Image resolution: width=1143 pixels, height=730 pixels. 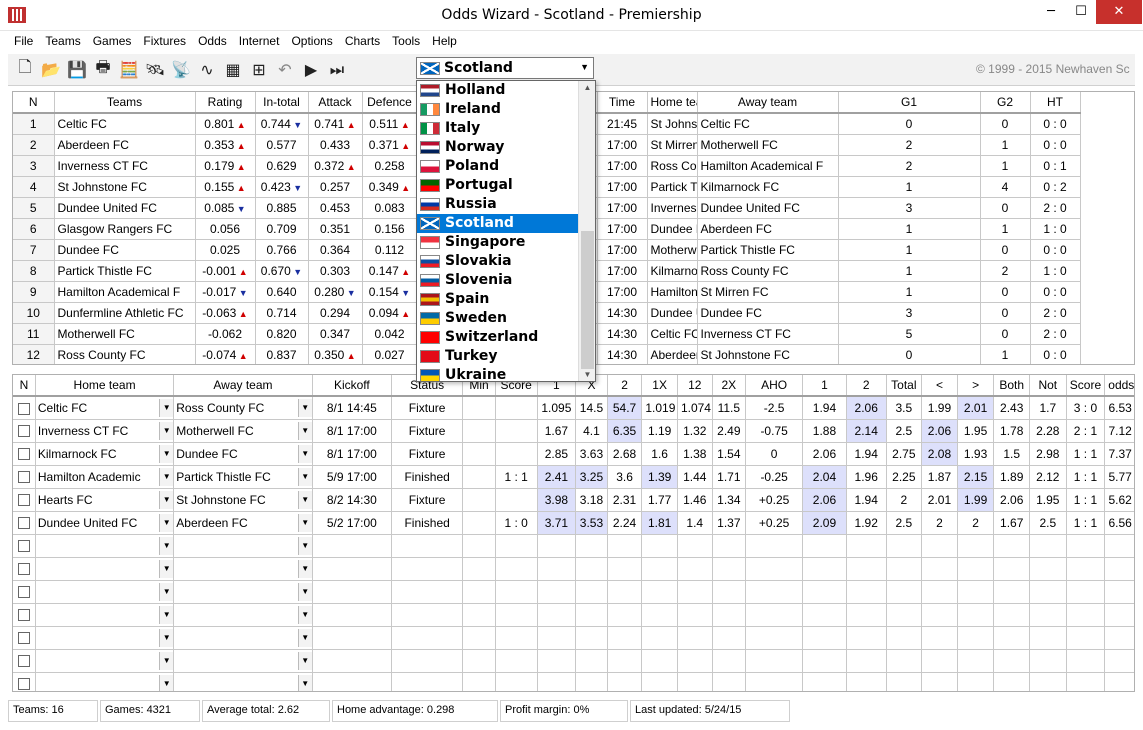 What do you see at coordinates (1005, 166) in the screenshot?
I see `game-g2: 1` at bounding box center [1005, 166].